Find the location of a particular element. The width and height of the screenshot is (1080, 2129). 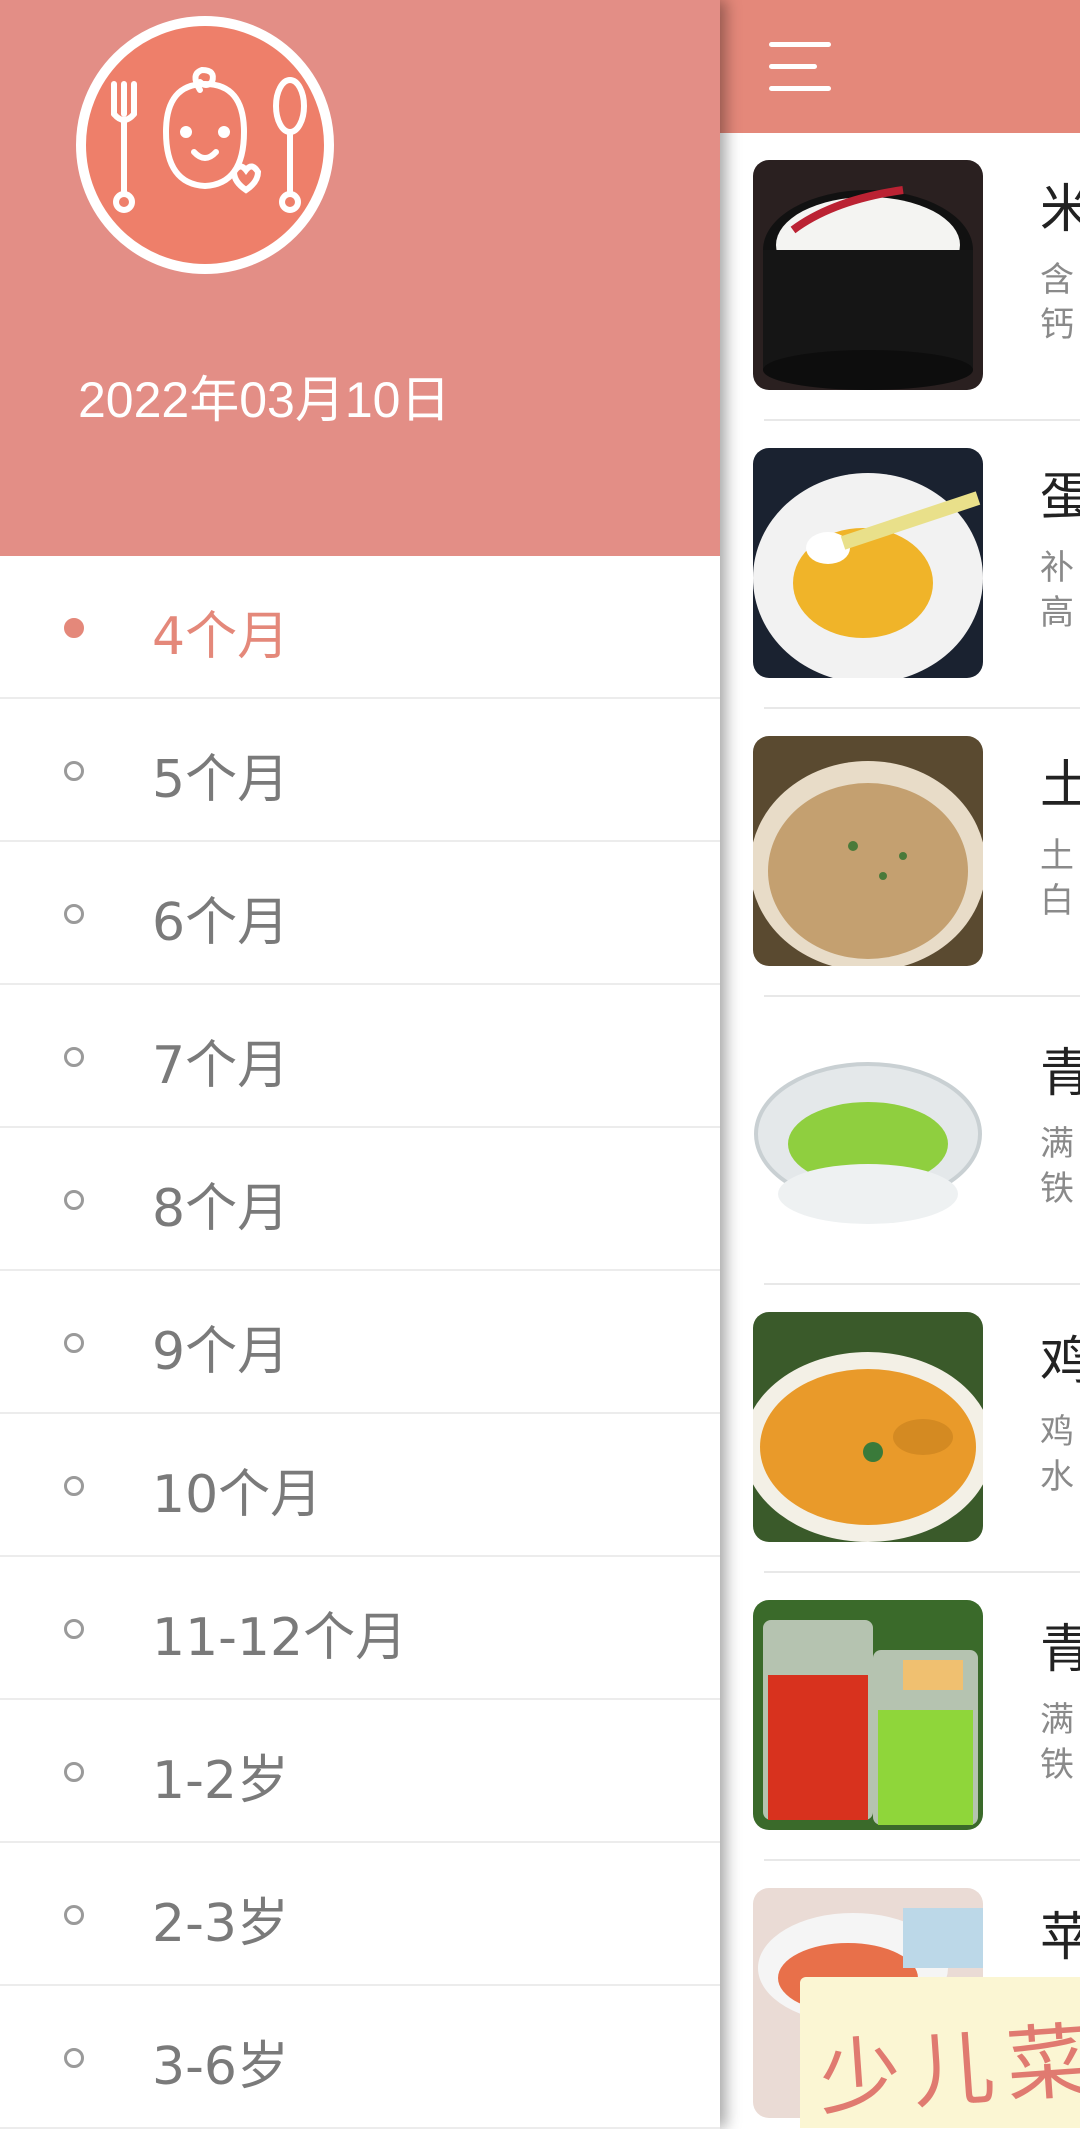

recipe-list-item: 米含 钙 is located at coordinates (900, 277).